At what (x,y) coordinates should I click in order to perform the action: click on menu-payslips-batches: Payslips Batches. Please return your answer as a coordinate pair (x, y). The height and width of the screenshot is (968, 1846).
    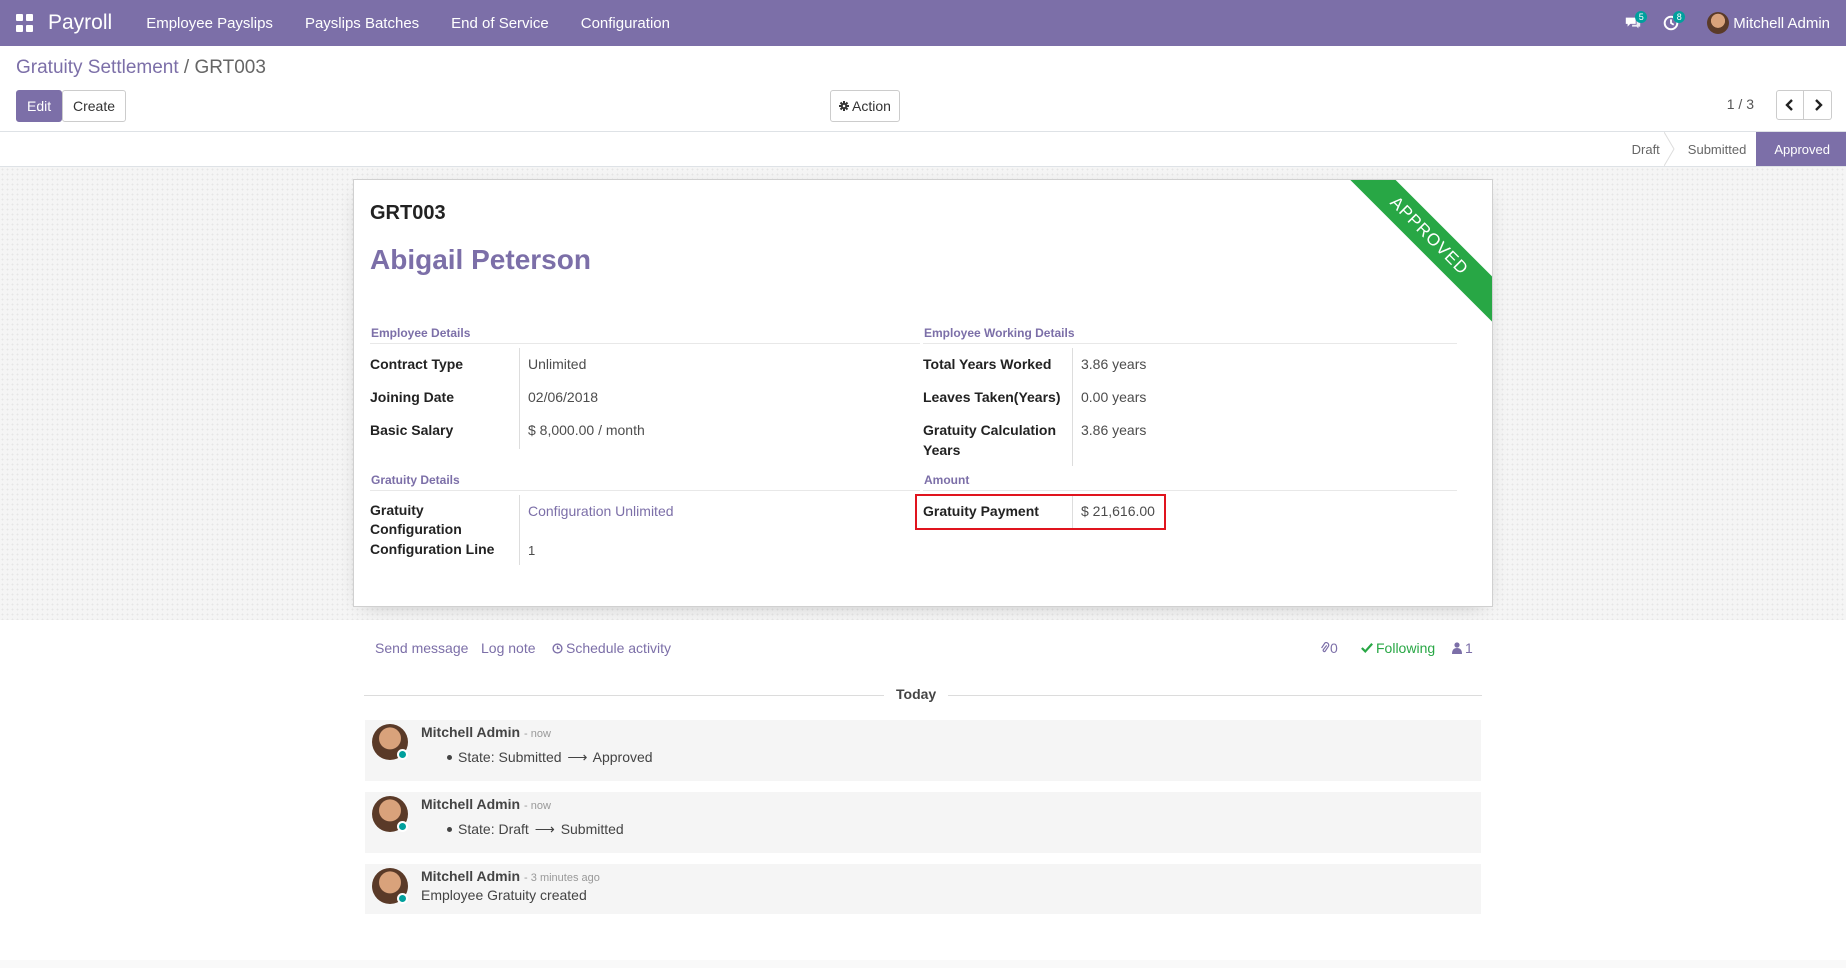
    Looking at the image, I should click on (362, 23).